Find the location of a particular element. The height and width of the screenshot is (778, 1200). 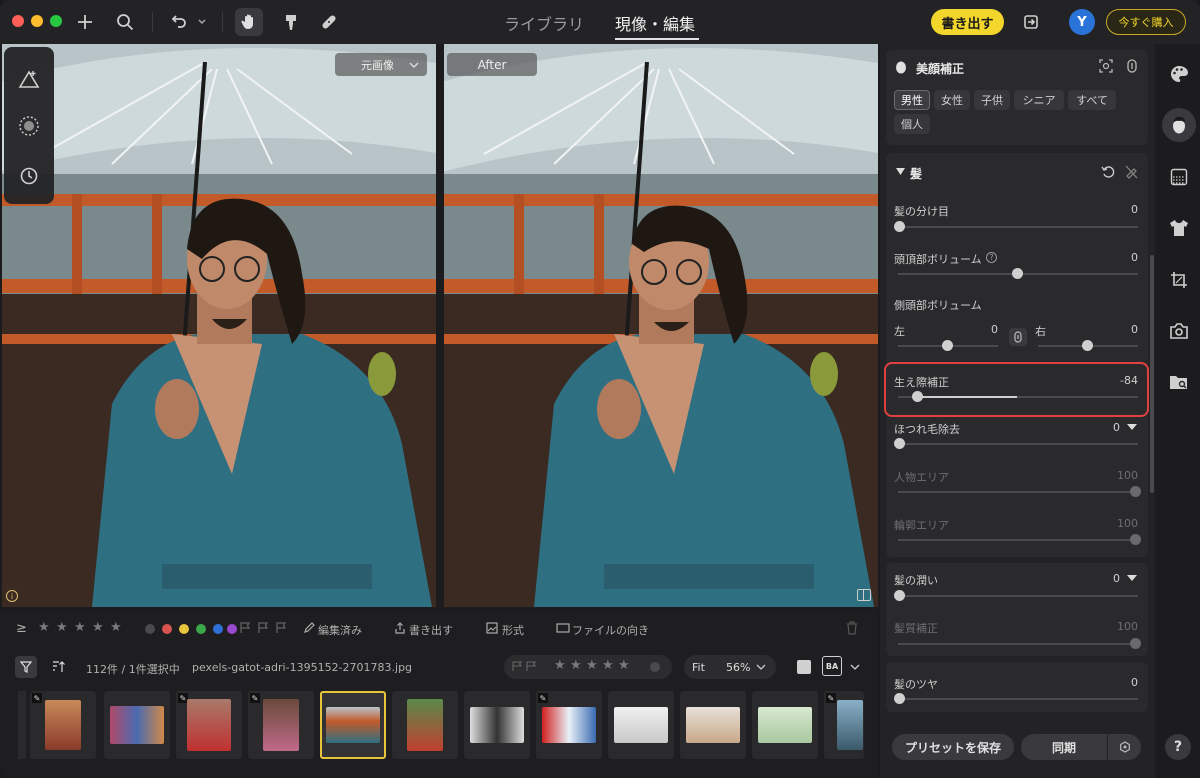

brush-tool-icon is located at coordinates (291, 22).